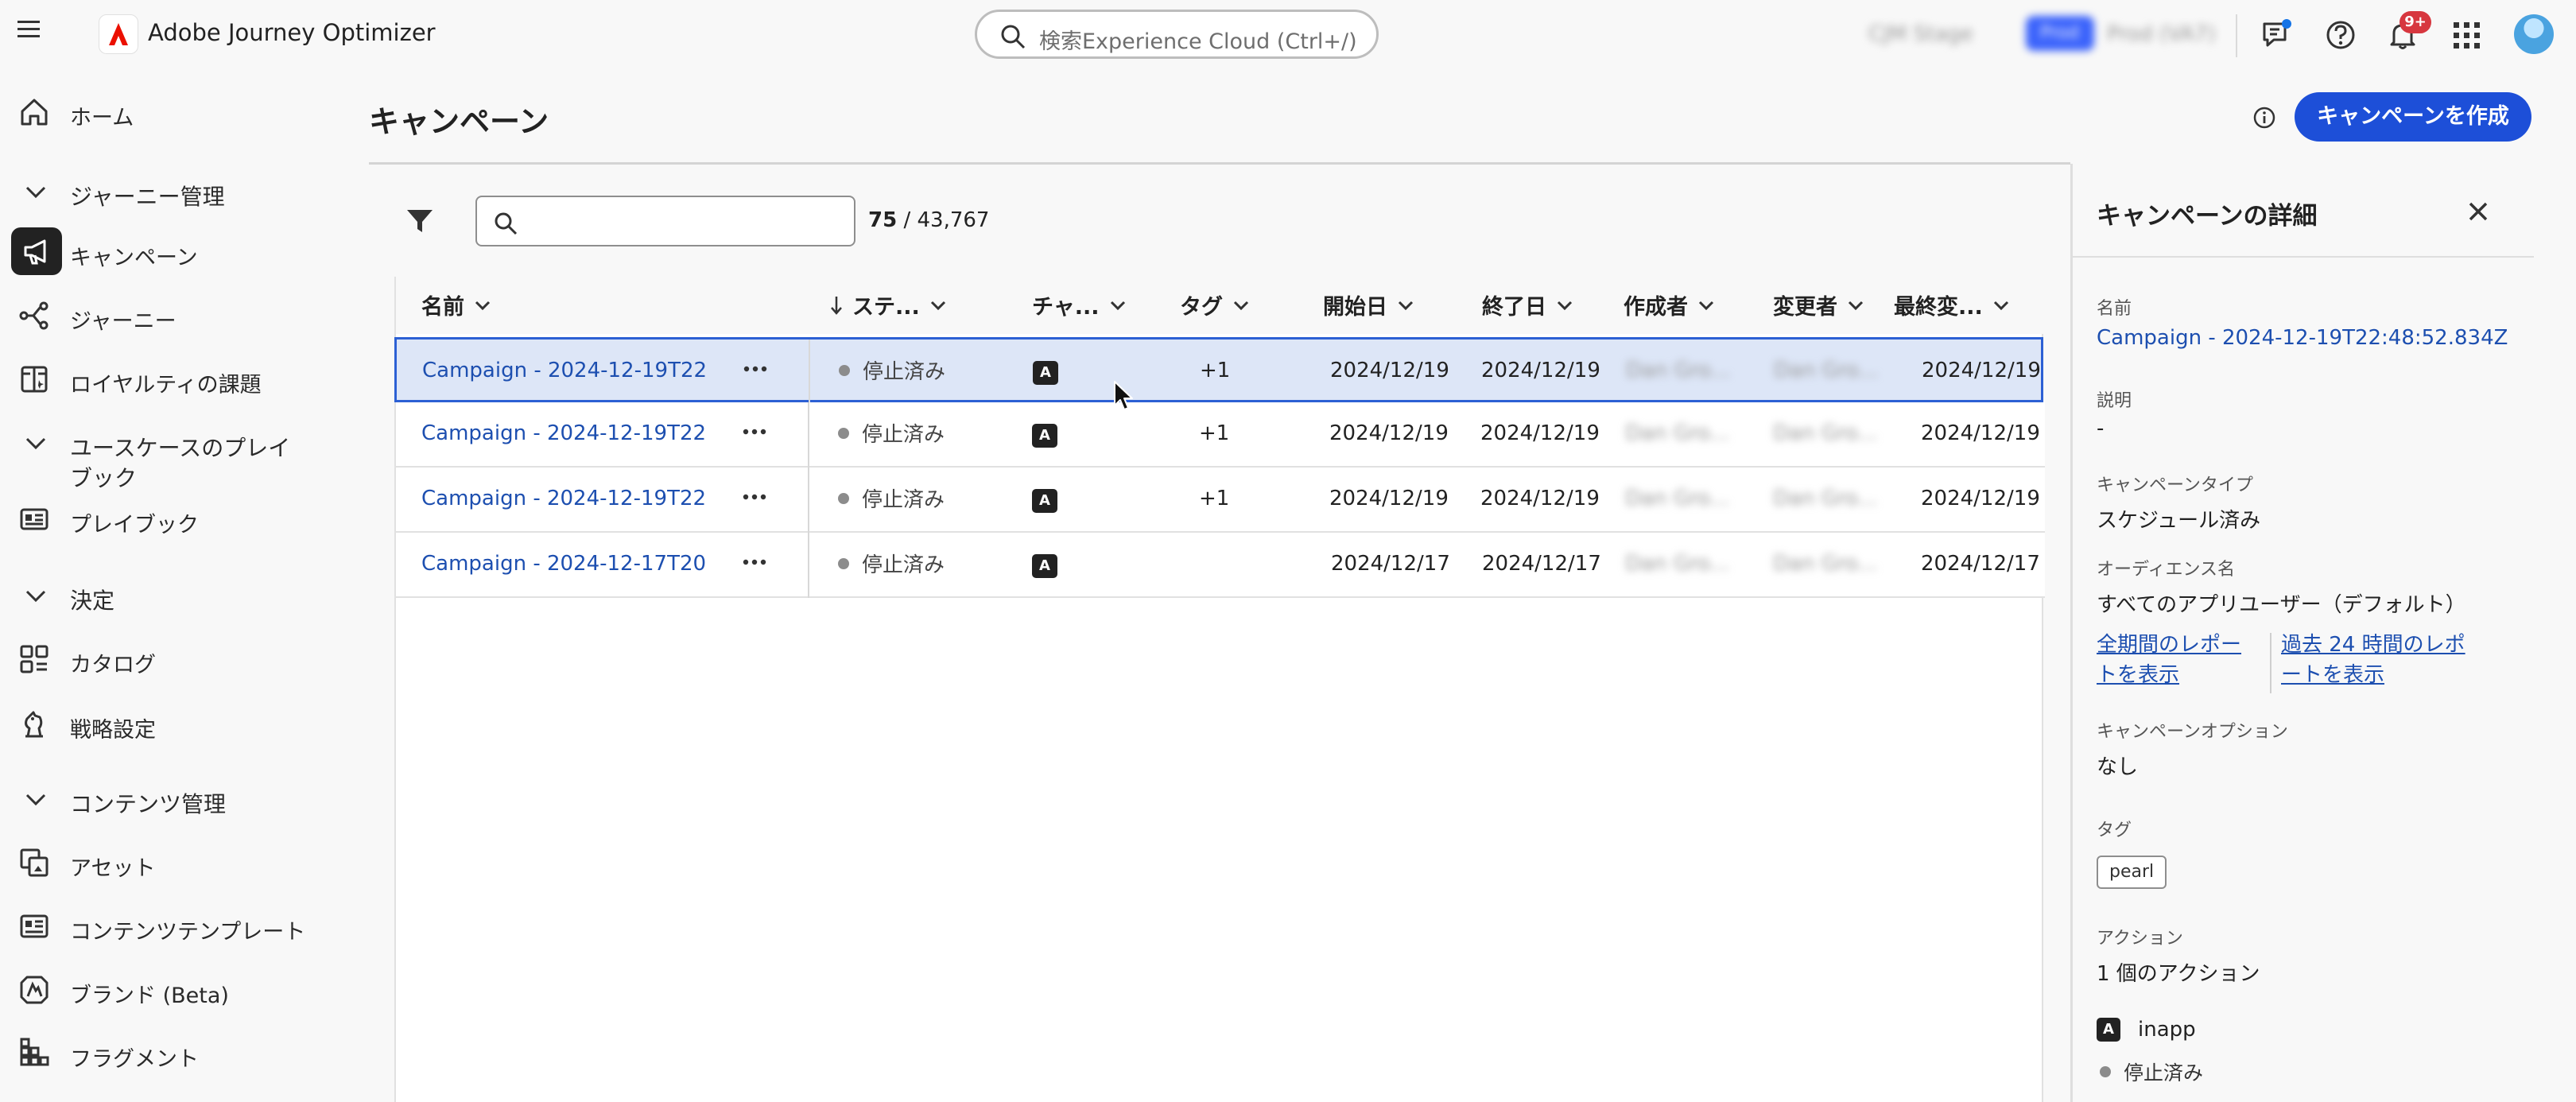 Image resolution: width=2576 pixels, height=1102 pixels. Describe the element at coordinates (2114, 309) in the screenshot. I see `name-label: 名前` at that location.